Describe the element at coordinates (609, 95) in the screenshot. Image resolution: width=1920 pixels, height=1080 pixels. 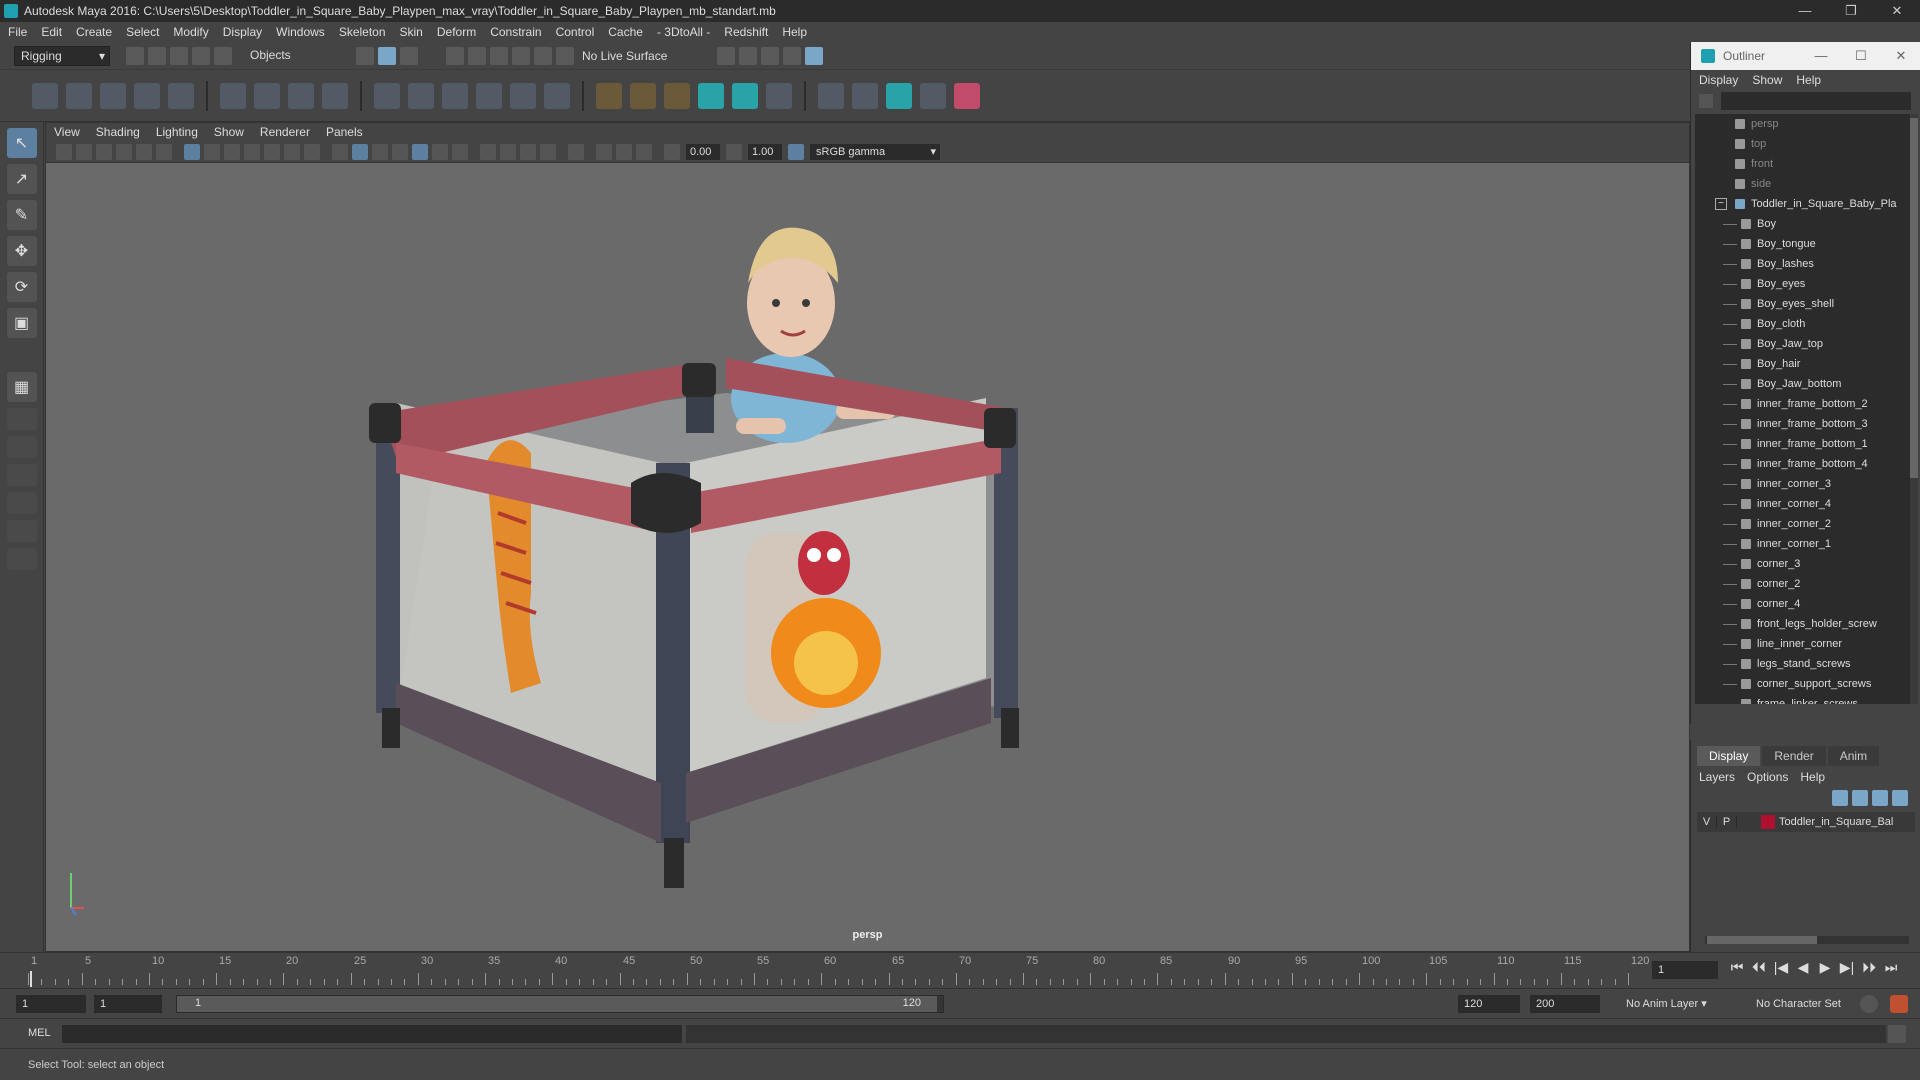
I see `locator-icon` at that location.